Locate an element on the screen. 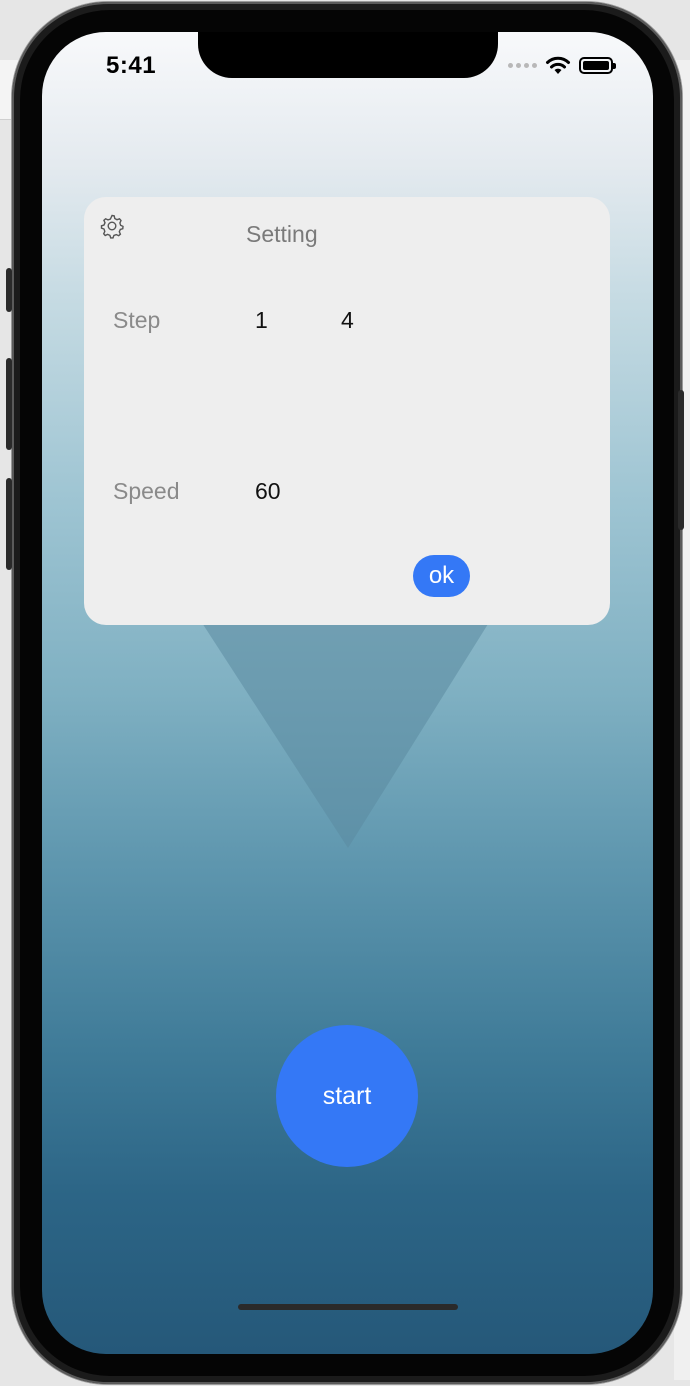  step-value-2: 4 is located at coordinates (347, 320).